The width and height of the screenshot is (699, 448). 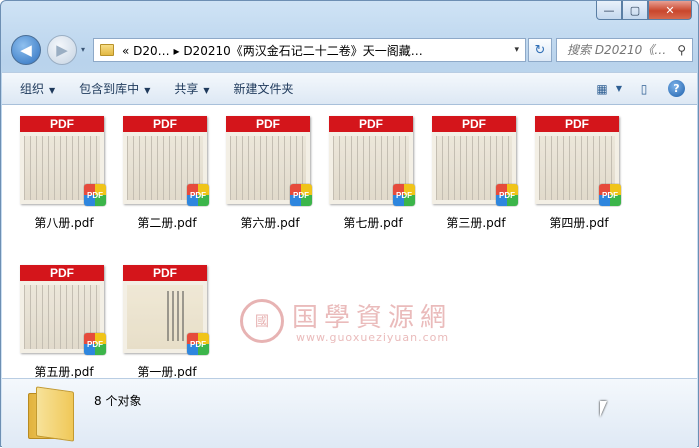 I want to click on share-label: 共享, so click(x=186, y=89).